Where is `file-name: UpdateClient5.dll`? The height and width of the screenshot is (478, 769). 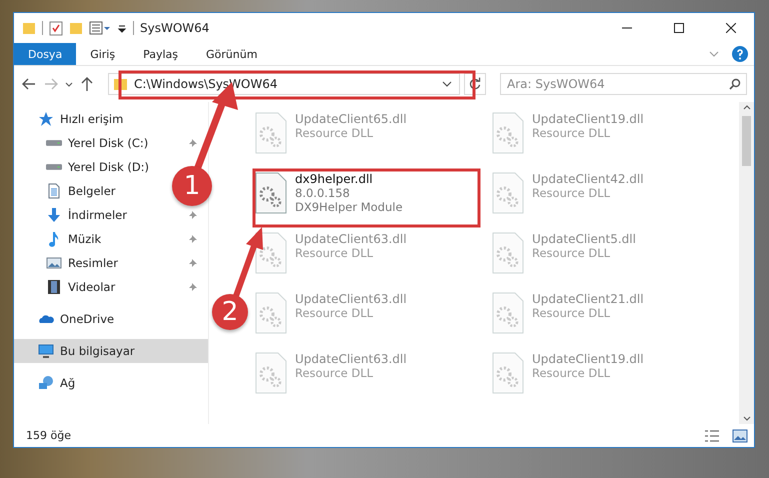 file-name: UpdateClient5.dll is located at coordinates (584, 239).